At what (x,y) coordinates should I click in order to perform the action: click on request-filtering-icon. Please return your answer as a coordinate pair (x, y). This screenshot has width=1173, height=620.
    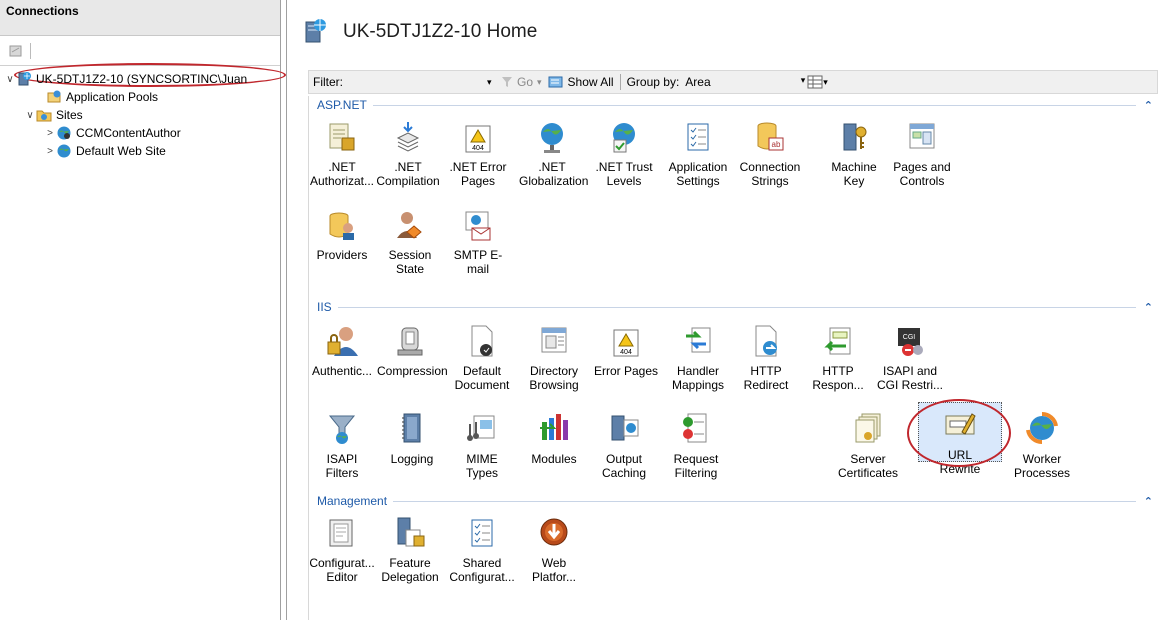
    Looking at the image, I should click on (695, 428).